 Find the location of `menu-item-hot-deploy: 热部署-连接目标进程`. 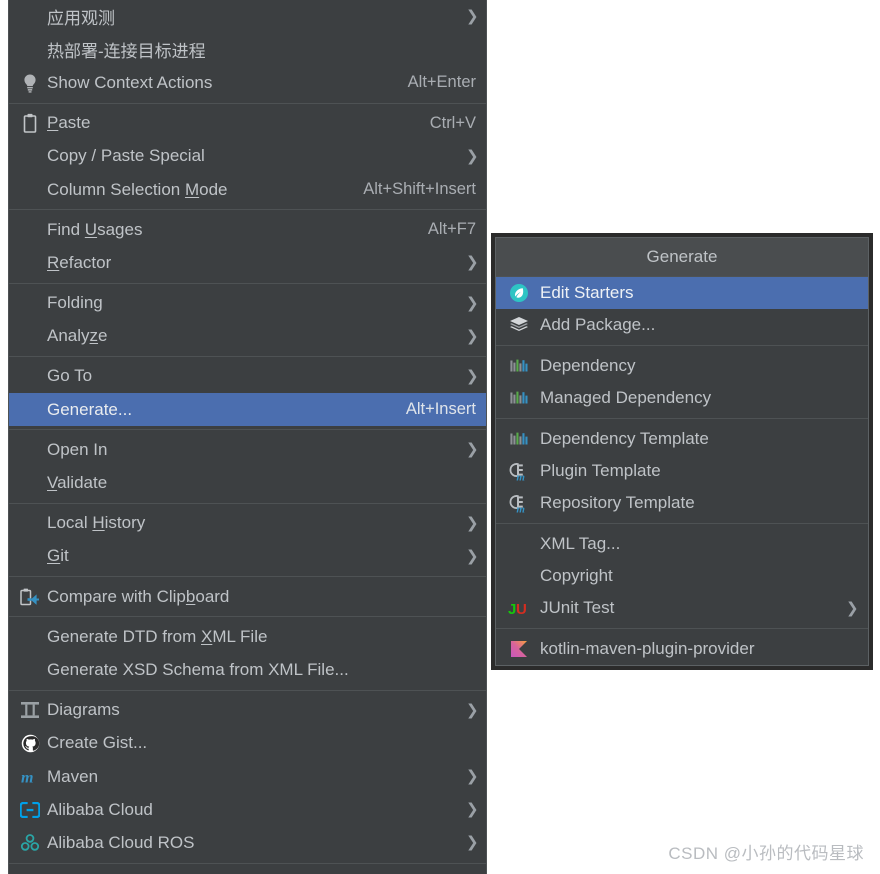

menu-item-hot-deploy: 热部署-连接目标进程 is located at coordinates (247, 49).